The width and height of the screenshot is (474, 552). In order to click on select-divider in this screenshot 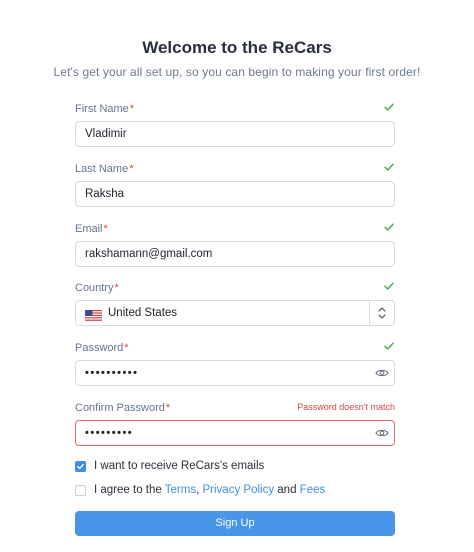, I will do `click(369, 313)`.